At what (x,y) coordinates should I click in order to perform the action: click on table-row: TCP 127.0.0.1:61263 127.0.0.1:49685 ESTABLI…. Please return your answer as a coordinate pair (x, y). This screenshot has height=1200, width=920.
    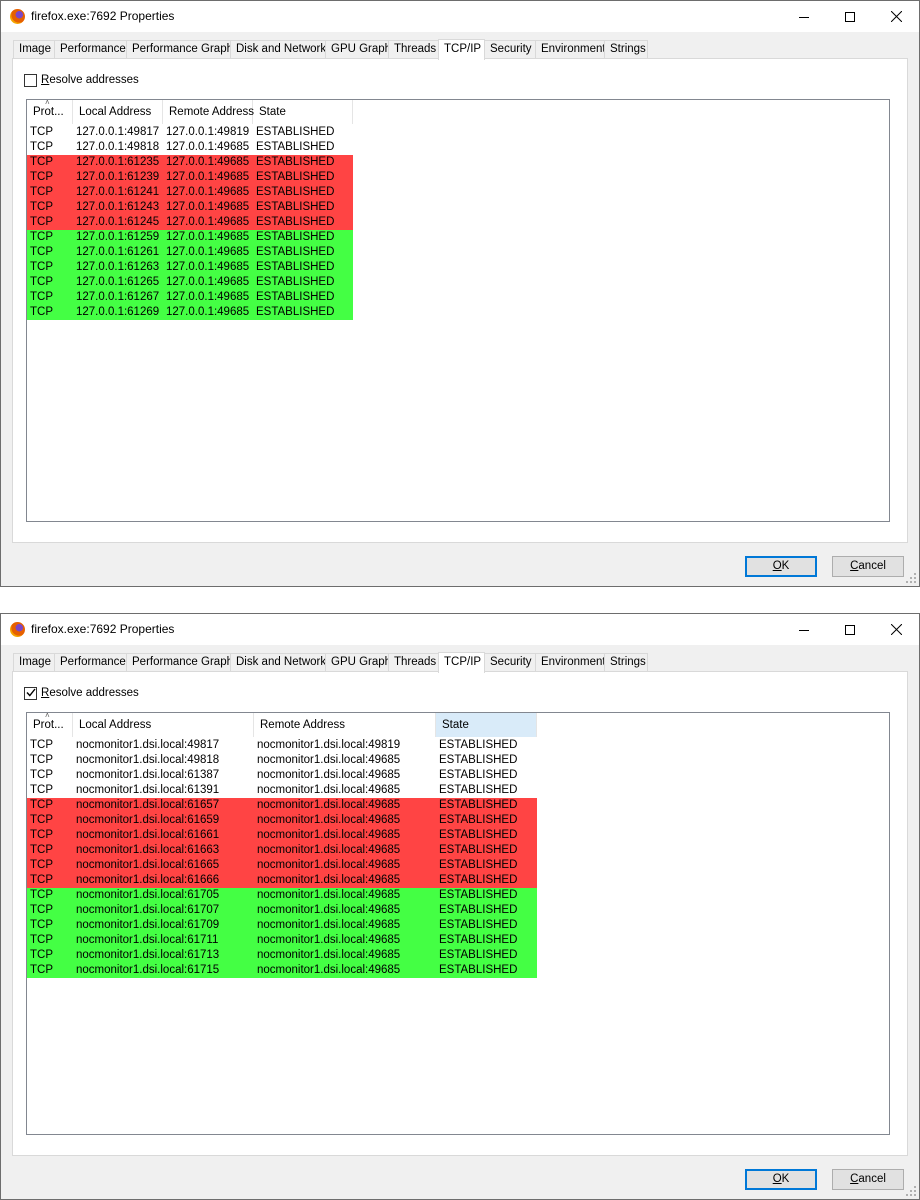
    Looking at the image, I should click on (190, 267).